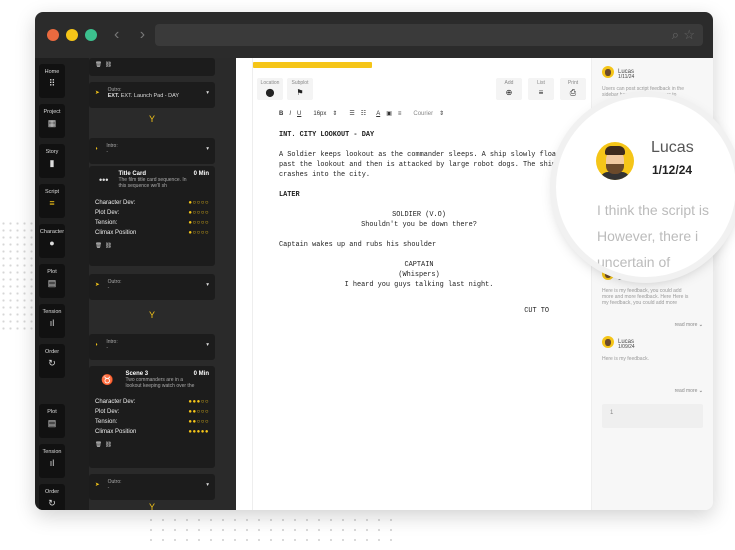  I want to click on highlight-icon: ▣, so click(389, 113).